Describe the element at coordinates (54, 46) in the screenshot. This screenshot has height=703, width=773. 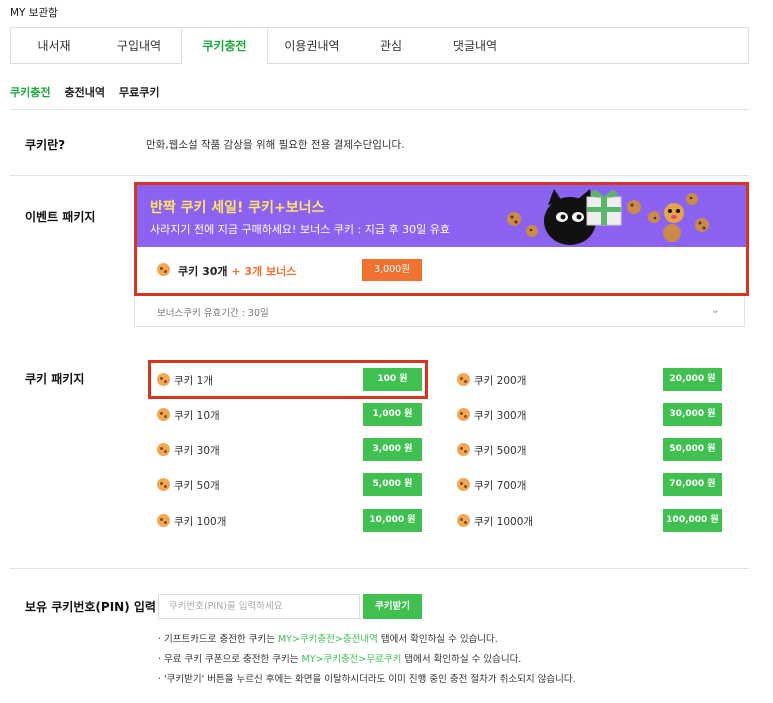
I see `tab-library: 내서재` at that location.